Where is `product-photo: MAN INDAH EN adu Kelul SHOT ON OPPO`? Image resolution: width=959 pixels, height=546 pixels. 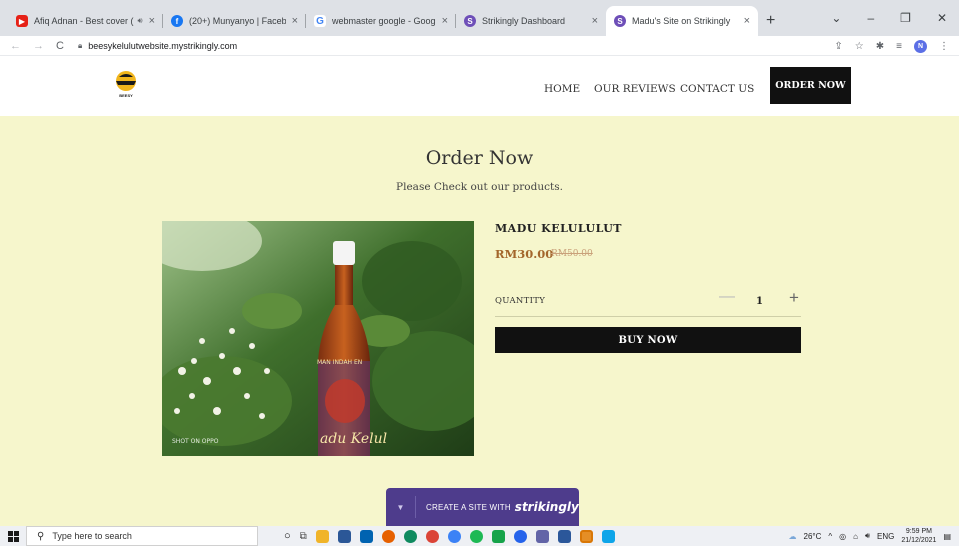
product-photo: MAN INDAH EN adu Kelul SHOT ON OPPO is located at coordinates (318, 338).